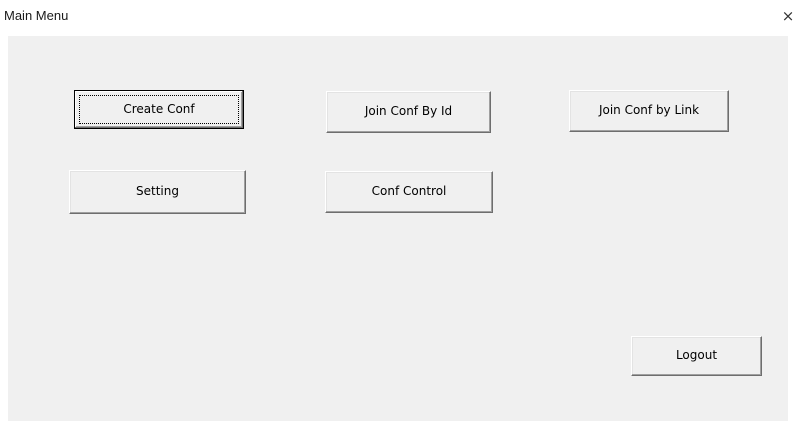 The width and height of the screenshot is (796, 423). What do you see at coordinates (36, 15) in the screenshot?
I see `window-title: Main Menu` at bounding box center [36, 15].